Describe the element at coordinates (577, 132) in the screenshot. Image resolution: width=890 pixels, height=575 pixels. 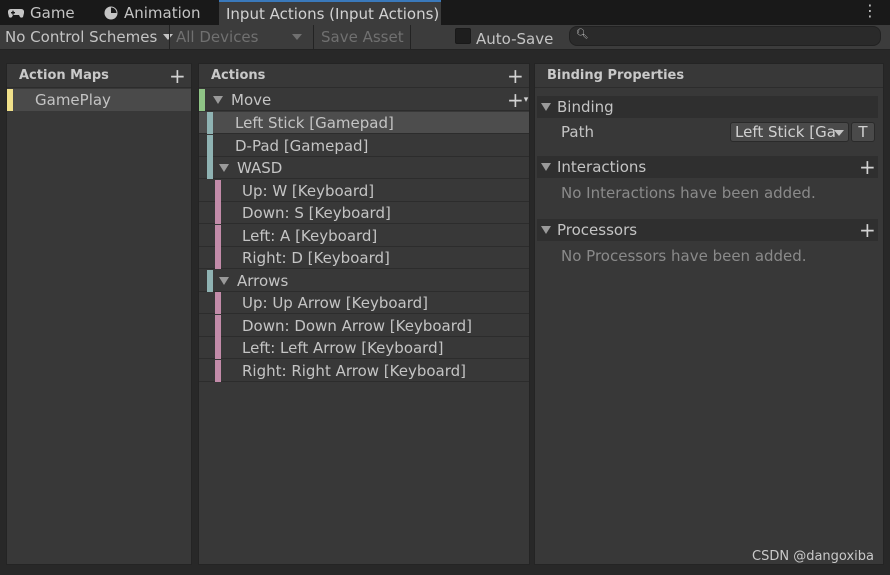
I see `path-label: Path` at that location.